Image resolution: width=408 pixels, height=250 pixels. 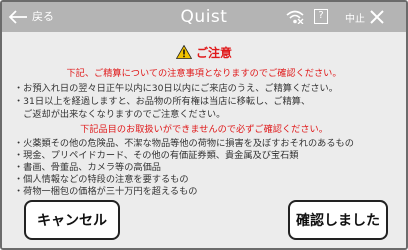 I want to click on restricted-heading: 下記品目のお取扱いができませんので必ずご確認ください。, so click(x=204, y=129).